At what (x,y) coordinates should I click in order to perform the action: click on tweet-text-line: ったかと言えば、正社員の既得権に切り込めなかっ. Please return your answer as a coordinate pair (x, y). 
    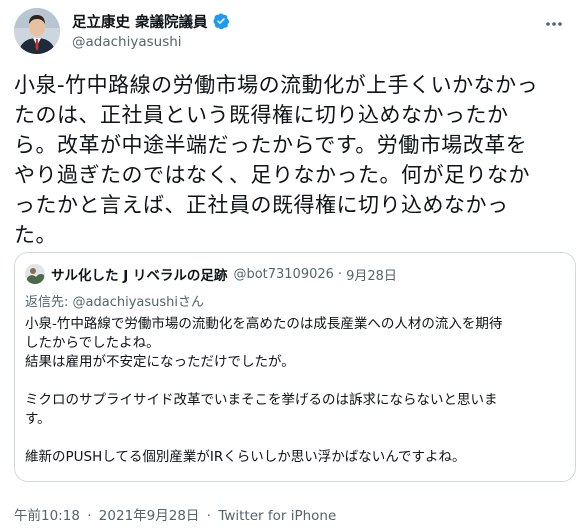
    Looking at the image, I should click on (261, 205).